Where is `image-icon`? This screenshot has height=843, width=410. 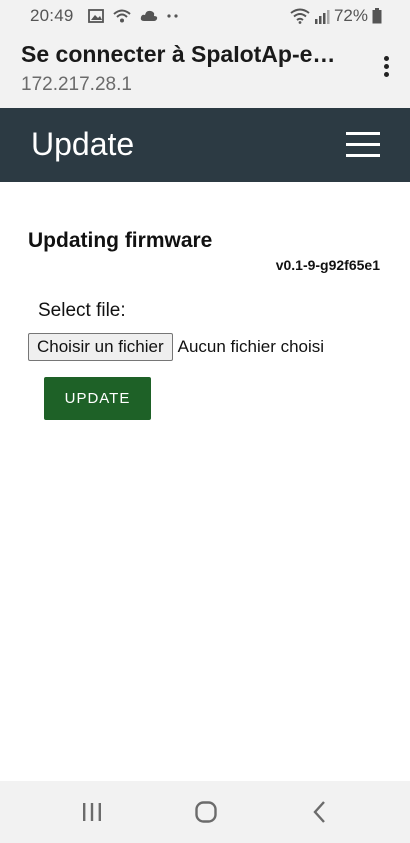
image-icon is located at coordinates (96, 16).